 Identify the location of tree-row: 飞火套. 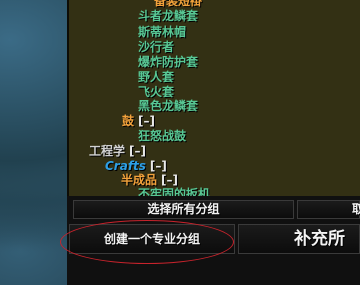
(156, 92).